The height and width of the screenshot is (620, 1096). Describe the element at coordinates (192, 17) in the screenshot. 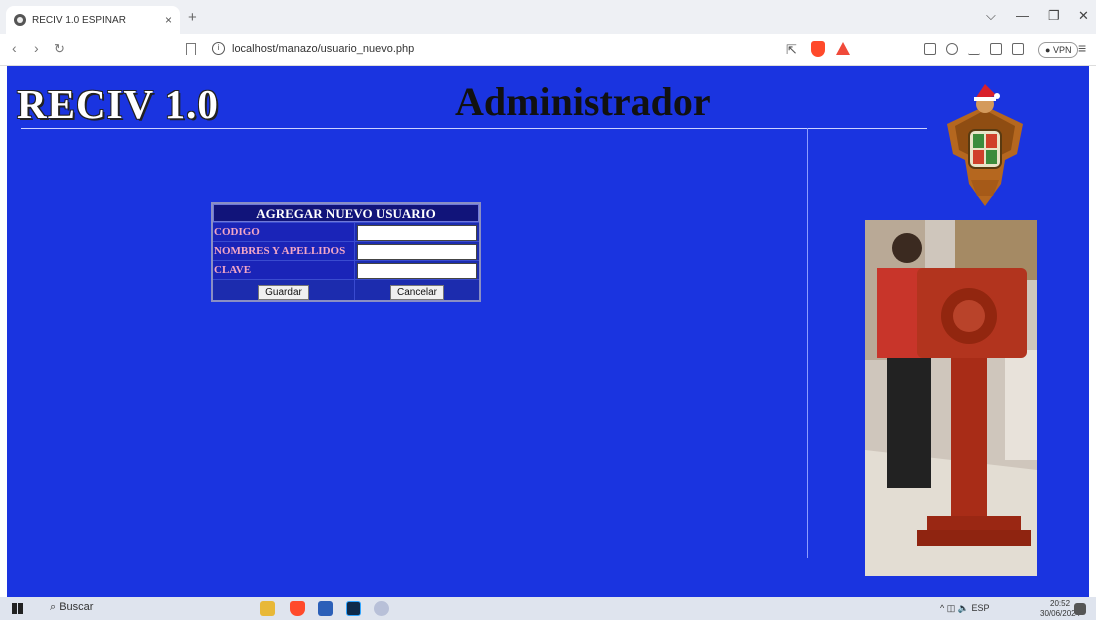

I see `new-tab-icon: +` at that location.